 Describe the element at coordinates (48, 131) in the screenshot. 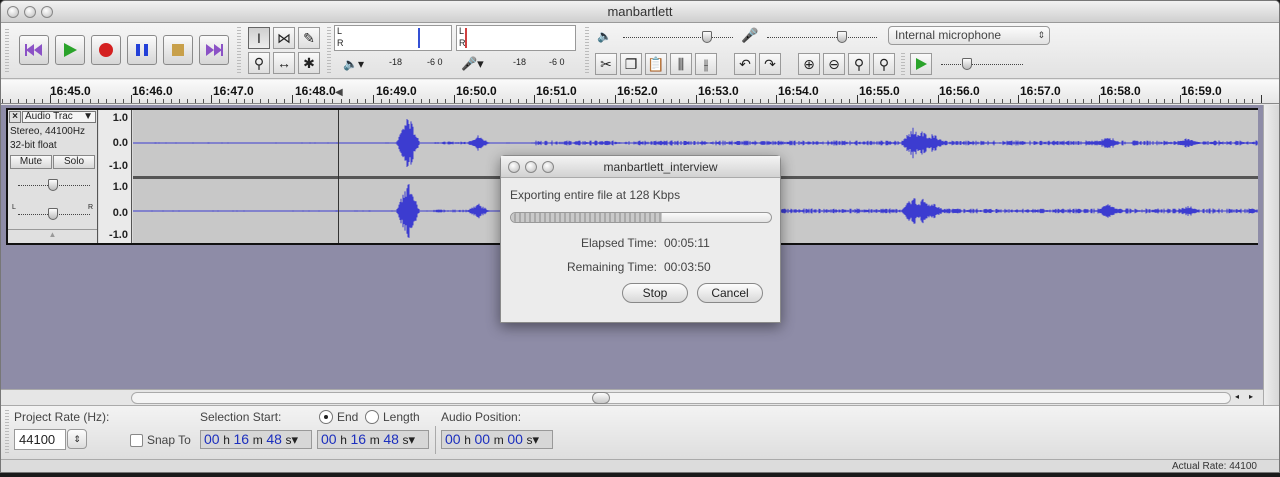

I see `track-info-format: Stereo, 44100Hz` at that location.